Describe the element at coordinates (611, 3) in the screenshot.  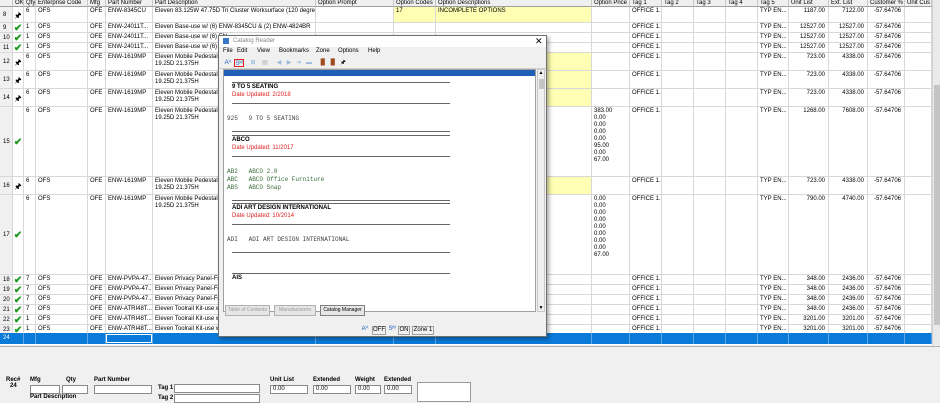
I see `column-header-option-price: Option Price` at that location.